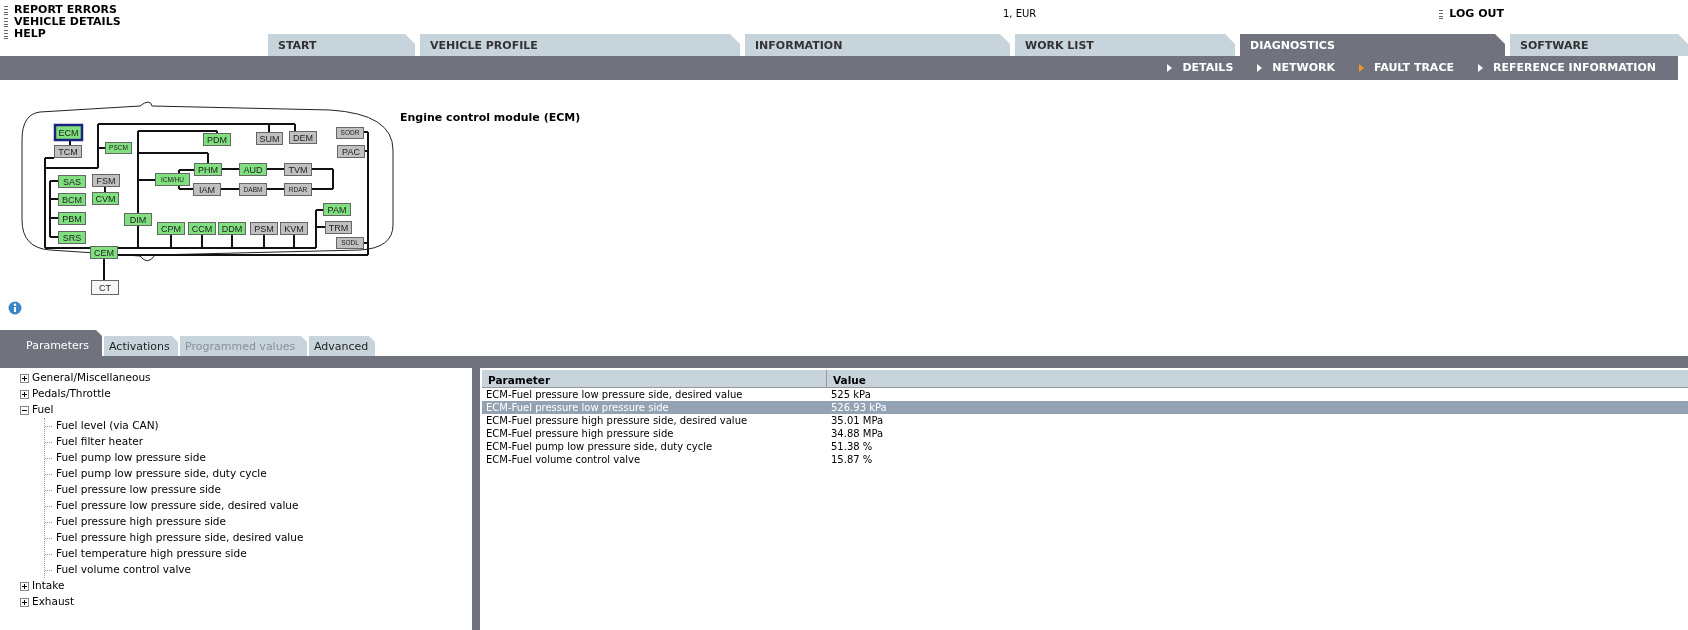 This screenshot has width=1688, height=630. Describe the element at coordinates (852, 446) in the screenshot. I see `table-cell-text: 51.38 %` at that location.